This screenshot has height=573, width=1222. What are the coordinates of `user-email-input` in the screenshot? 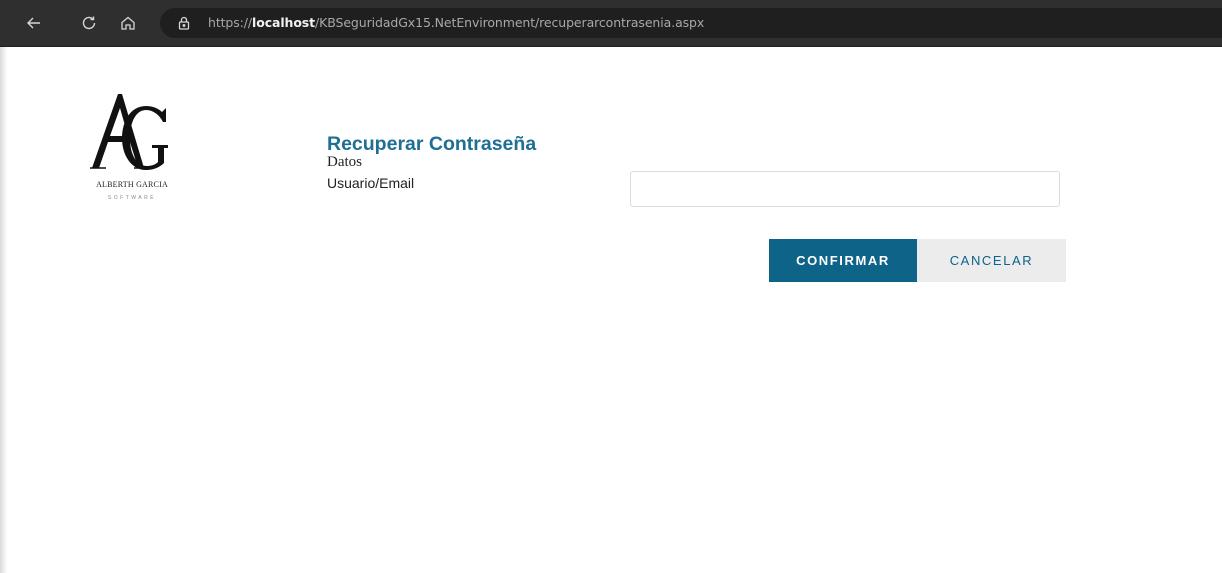 It's located at (845, 189).